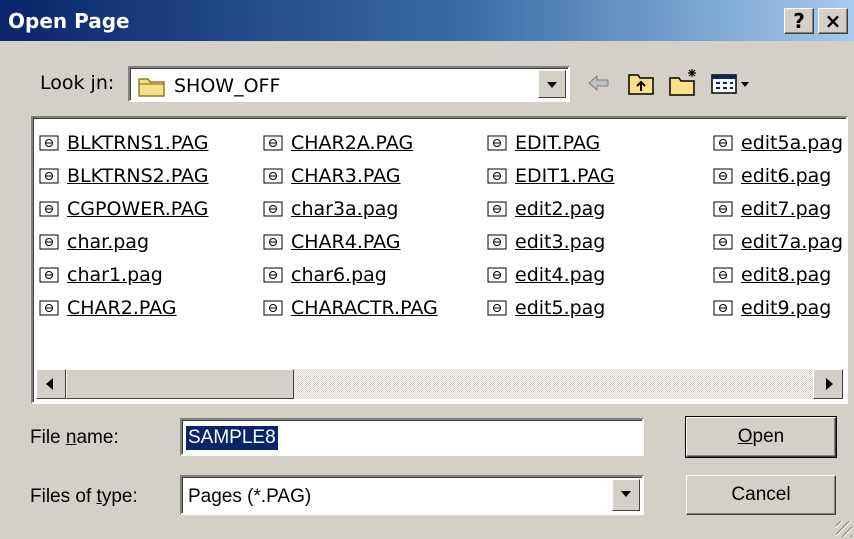 This screenshot has width=854, height=539. I want to click on file-item: edit6.pag, so click(778, 175).